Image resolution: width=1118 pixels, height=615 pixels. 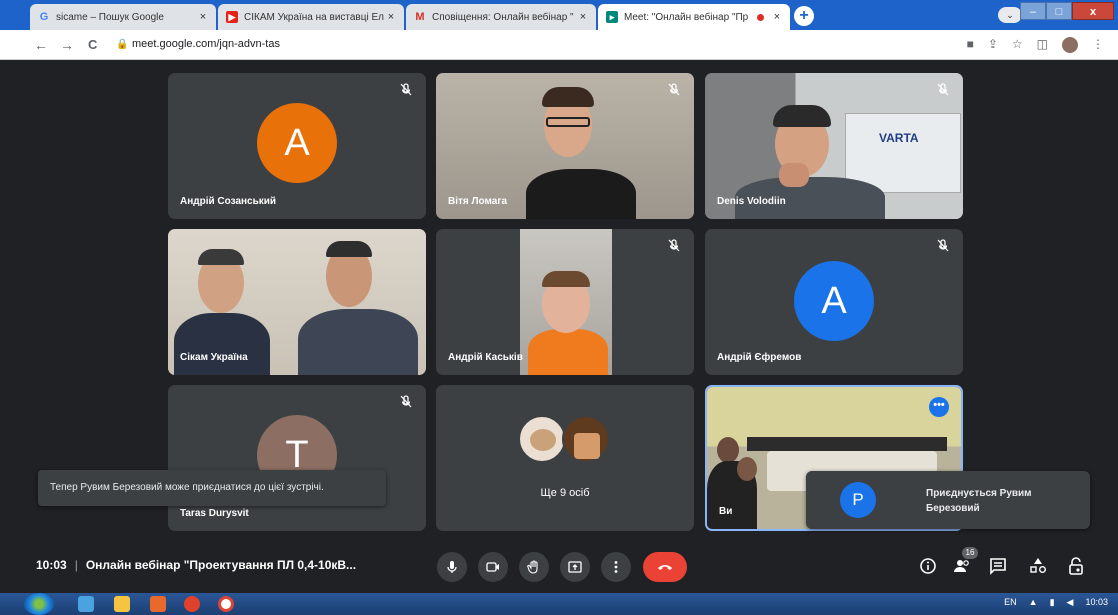 What do you see at coordinates (122, 604) in the screenshot?
I see `explorer-icon` at bounding box center [122, 604].